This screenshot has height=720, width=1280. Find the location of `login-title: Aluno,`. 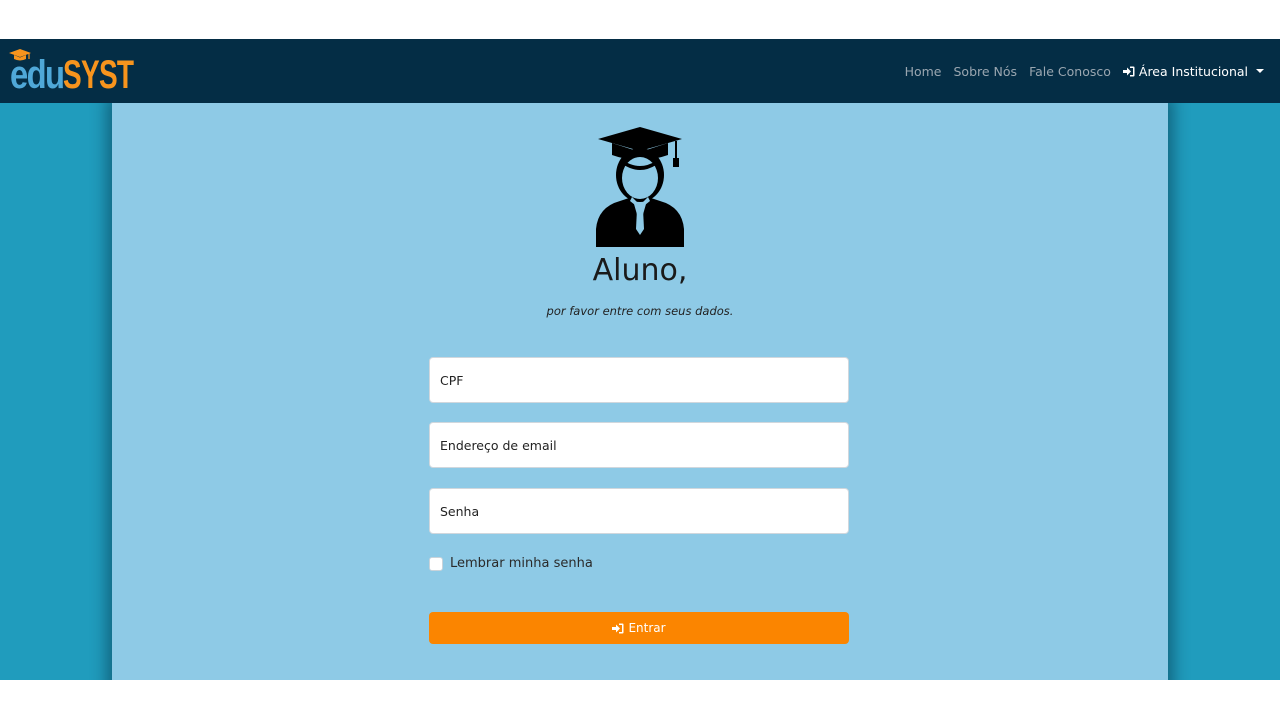

login-title: Aluno, is located at coordinates (640, 270).